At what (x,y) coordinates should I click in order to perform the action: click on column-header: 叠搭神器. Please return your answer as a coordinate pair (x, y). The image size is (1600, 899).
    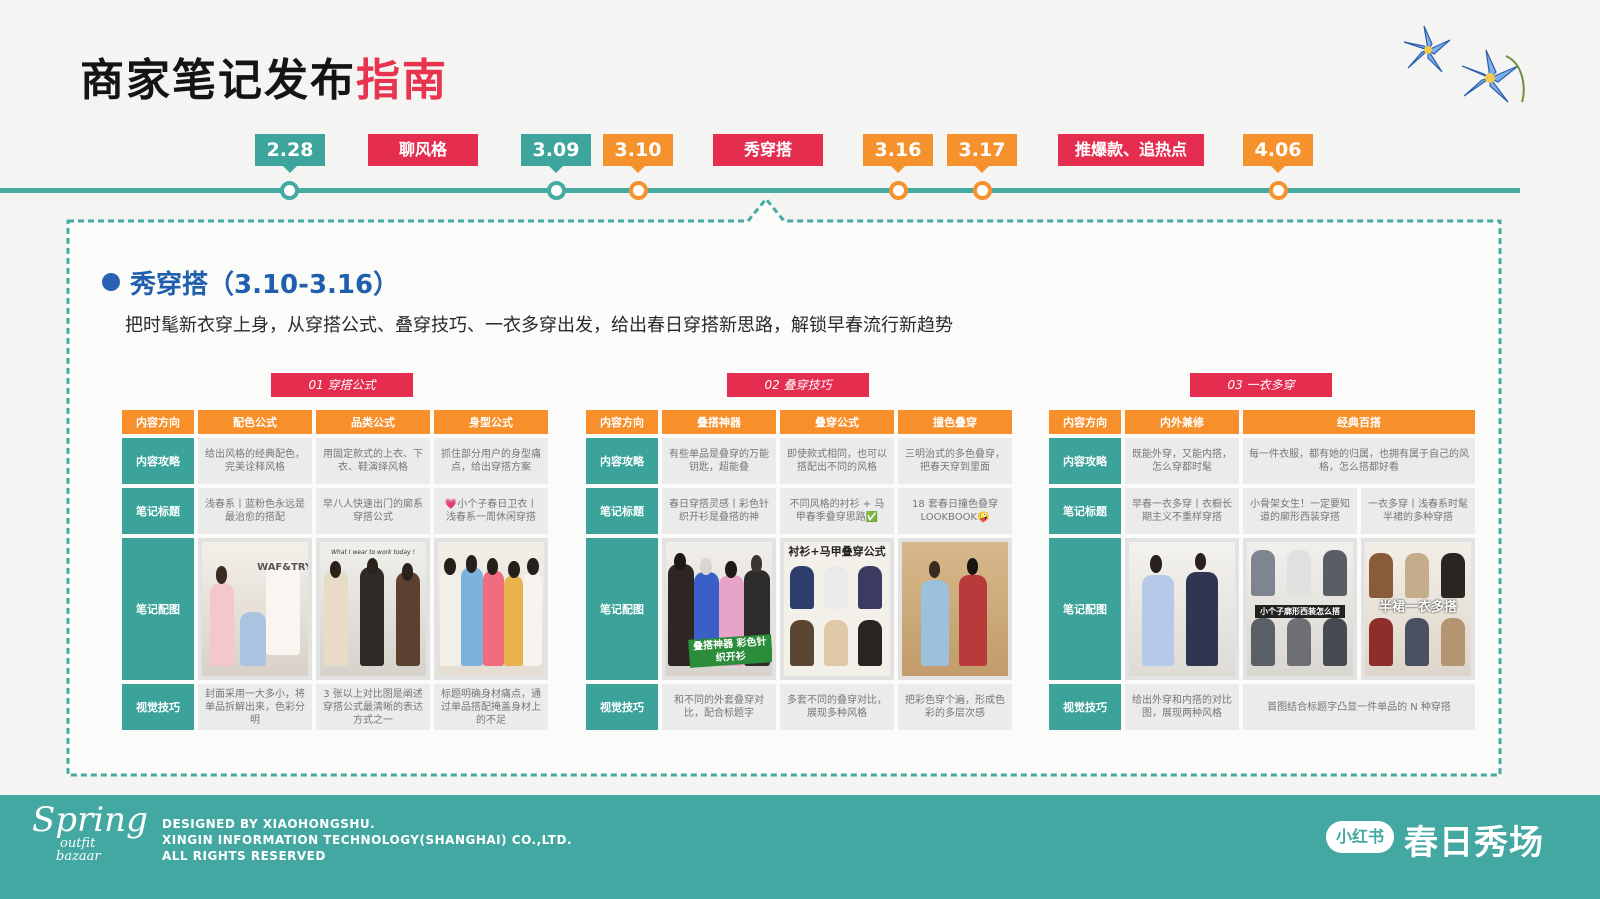
    Looking at the image, I should click on (719, 422).